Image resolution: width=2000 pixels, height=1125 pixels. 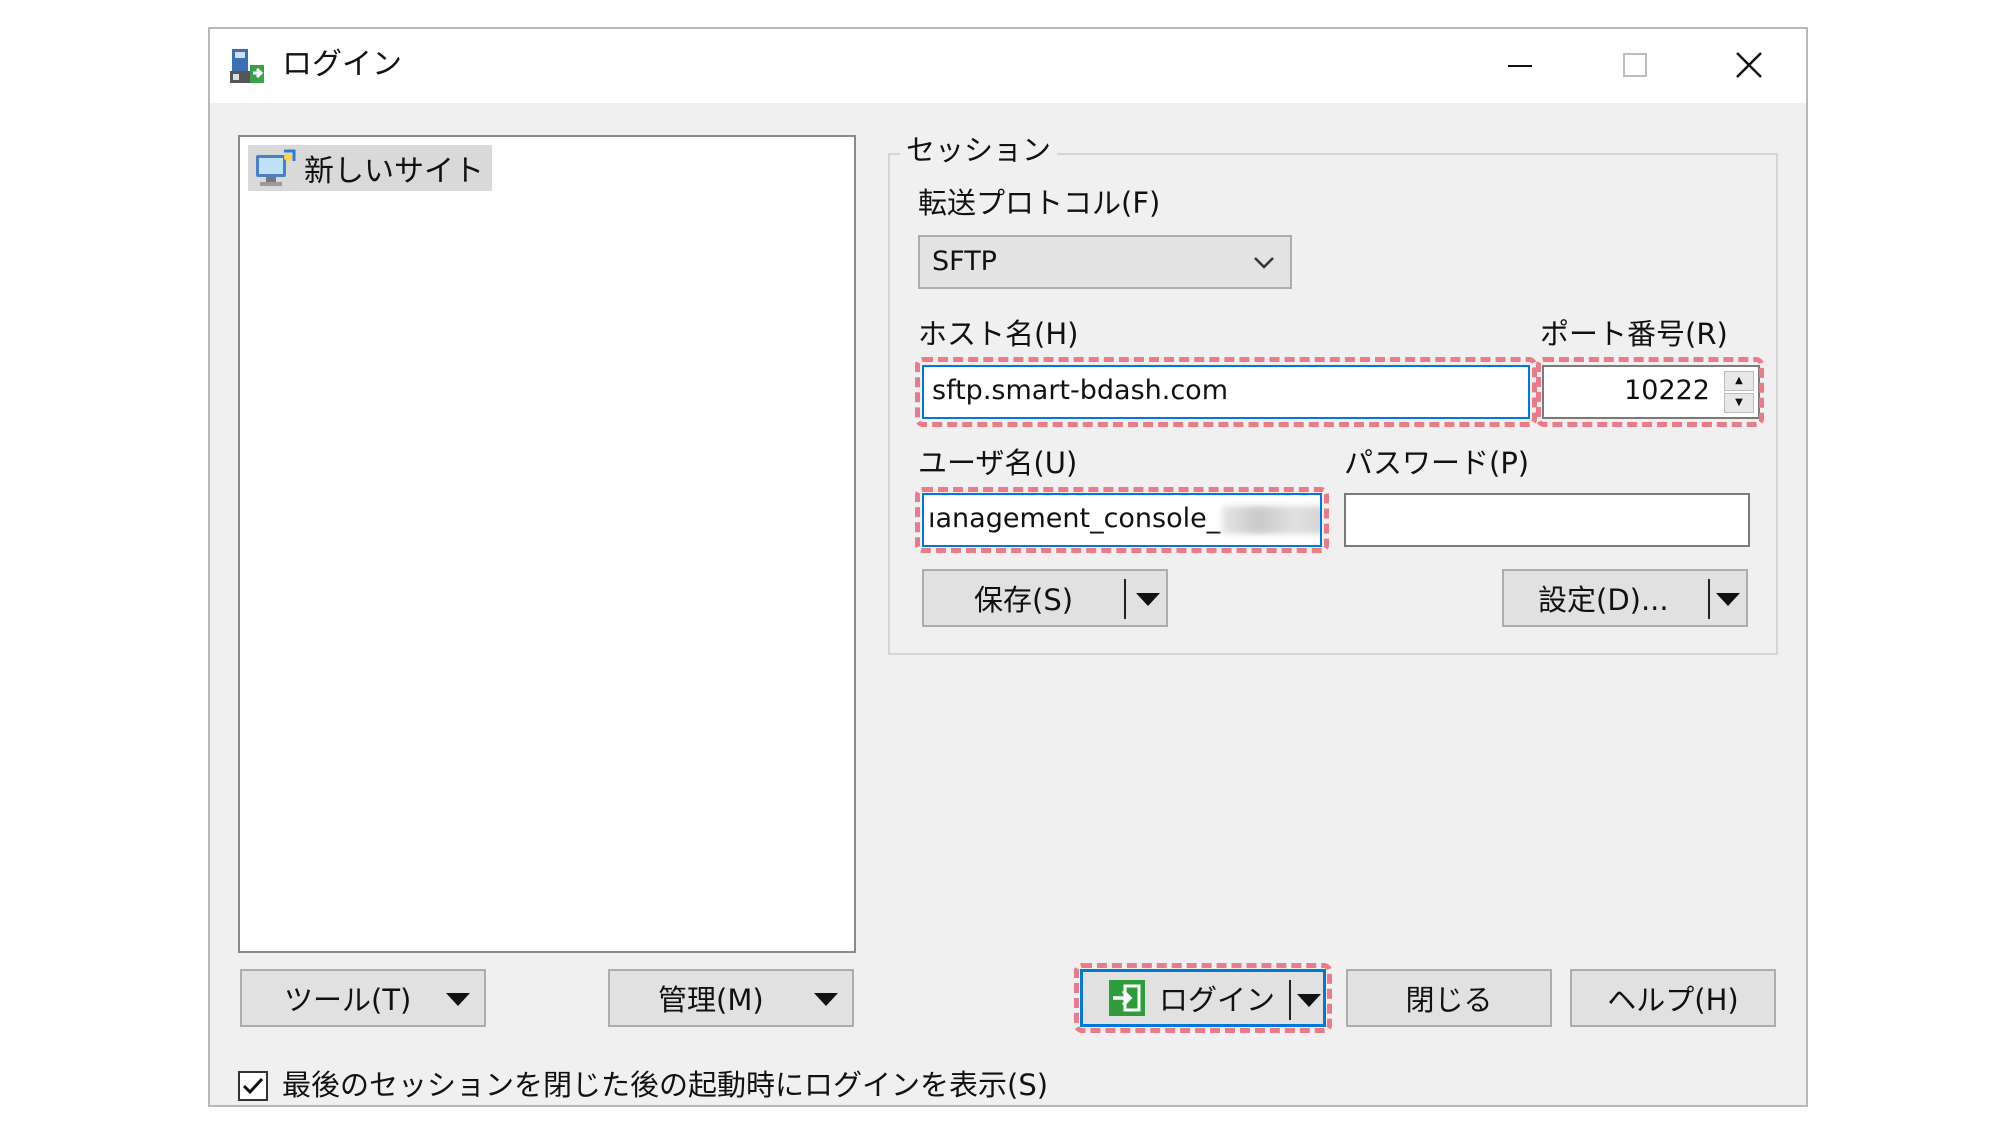 I want to click on save-button: 保存(S), so click(x=1045, y=598).